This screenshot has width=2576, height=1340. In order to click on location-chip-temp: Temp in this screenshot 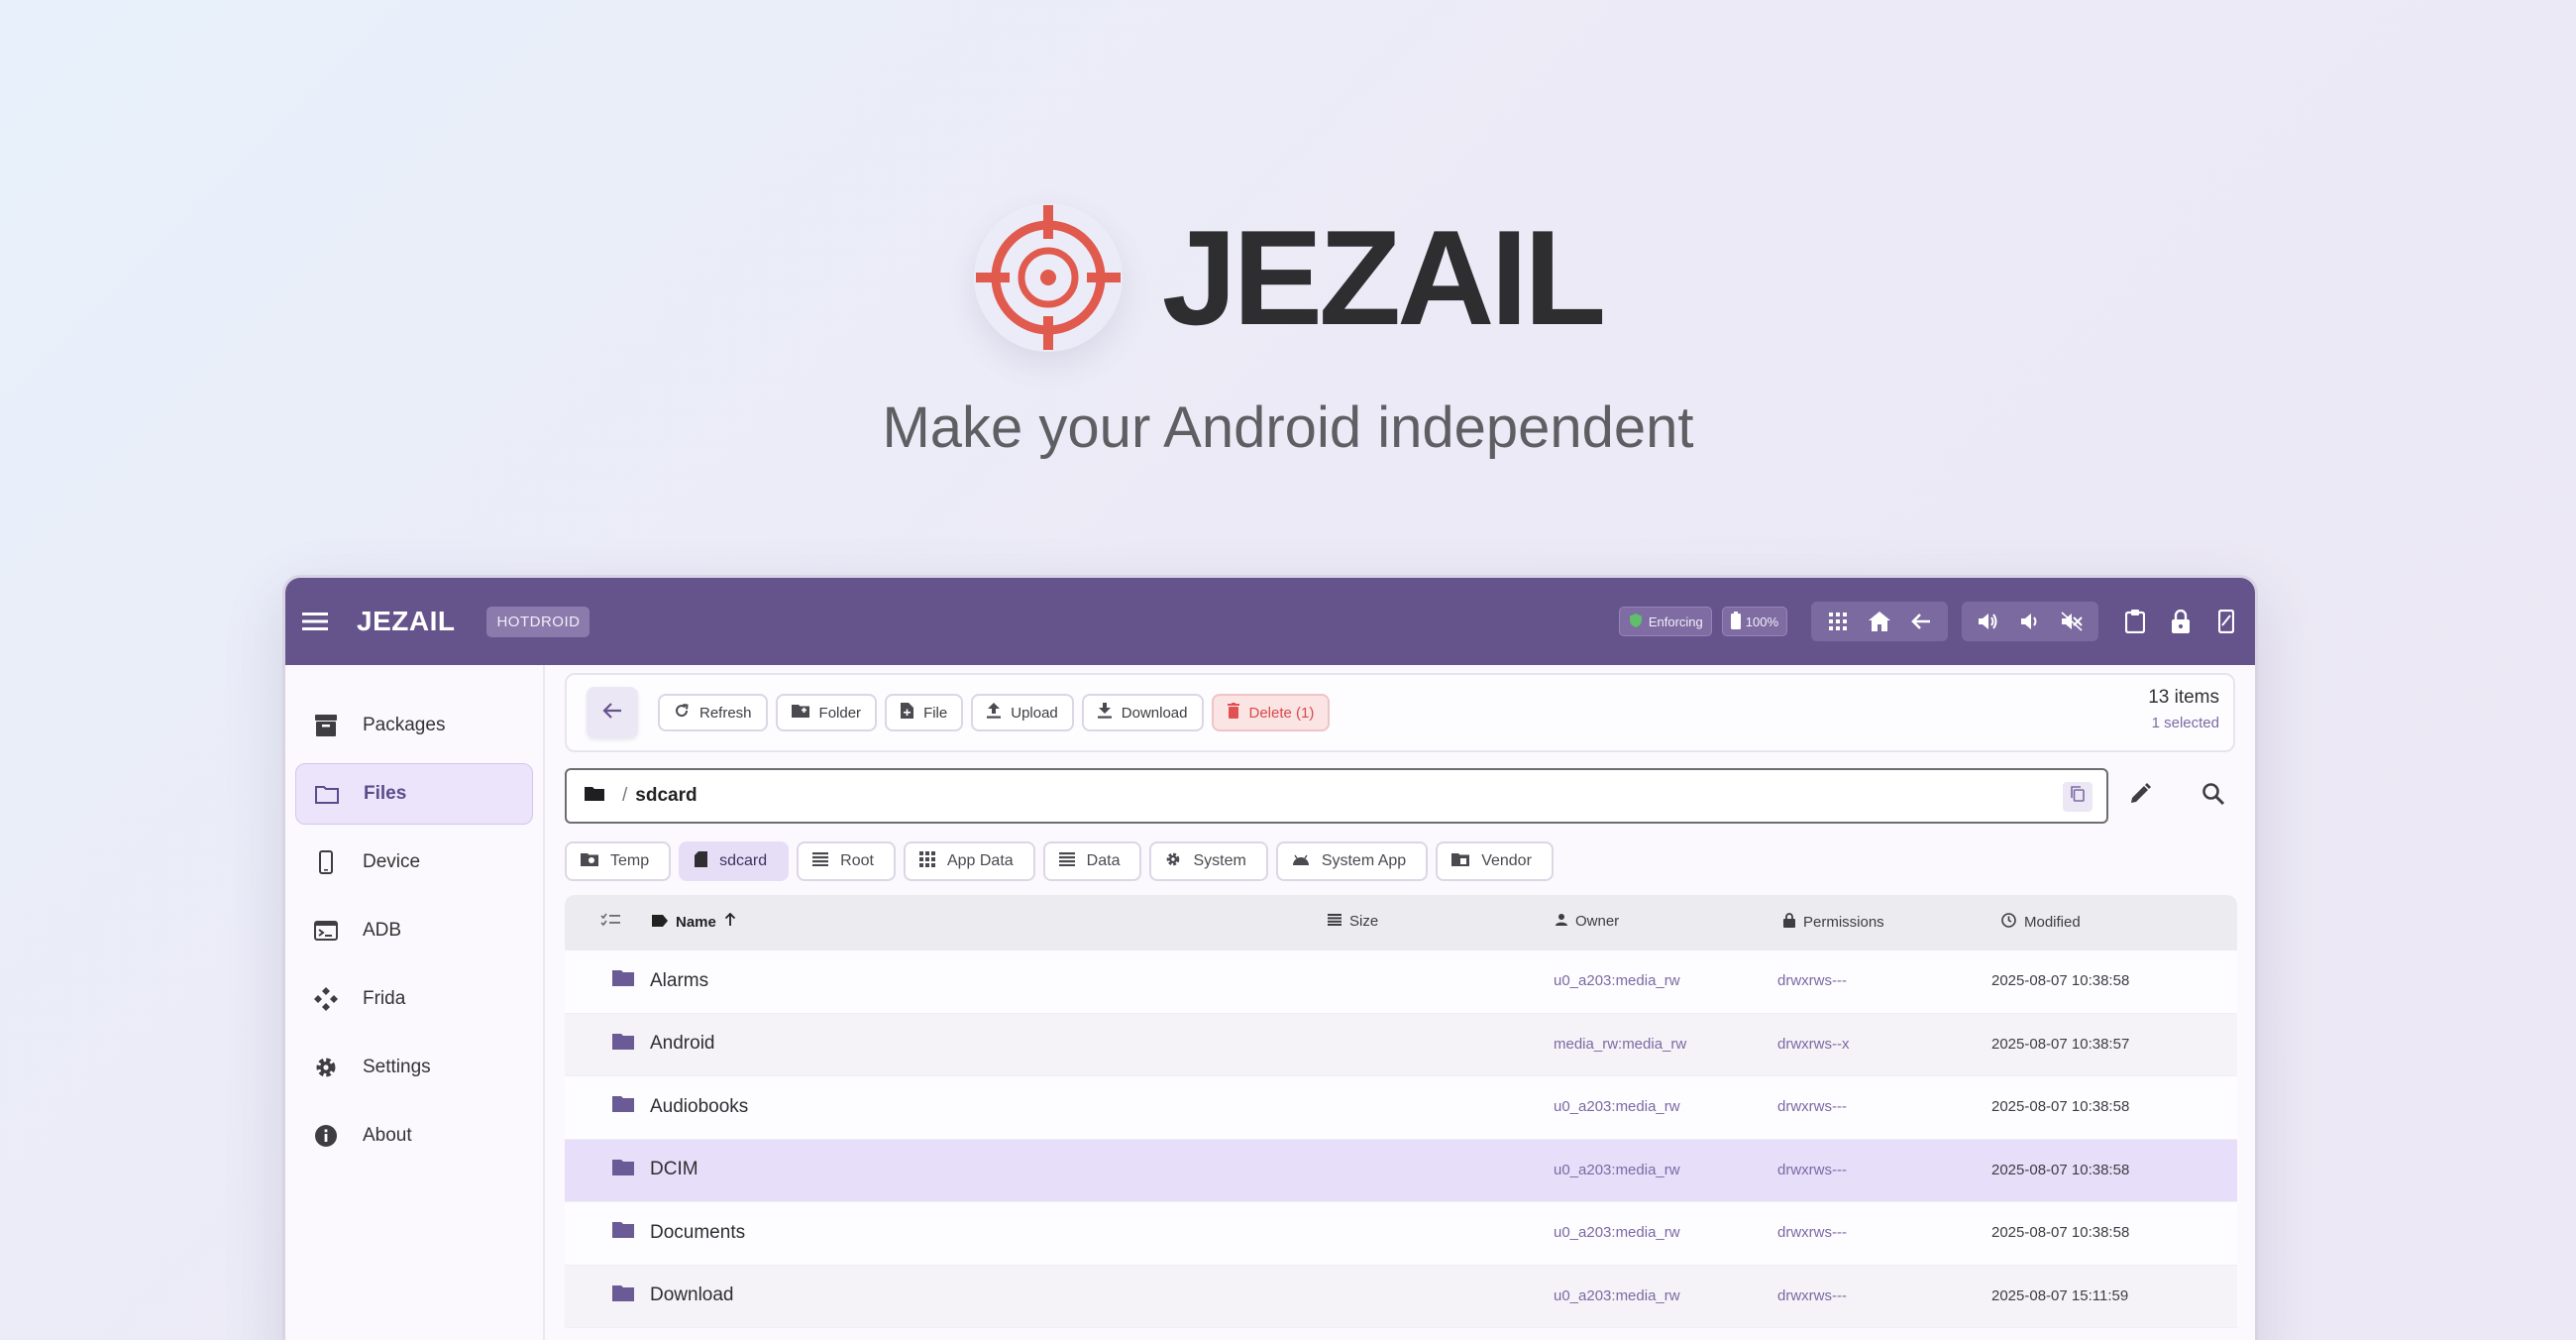, I will do `click(618, 861)`.